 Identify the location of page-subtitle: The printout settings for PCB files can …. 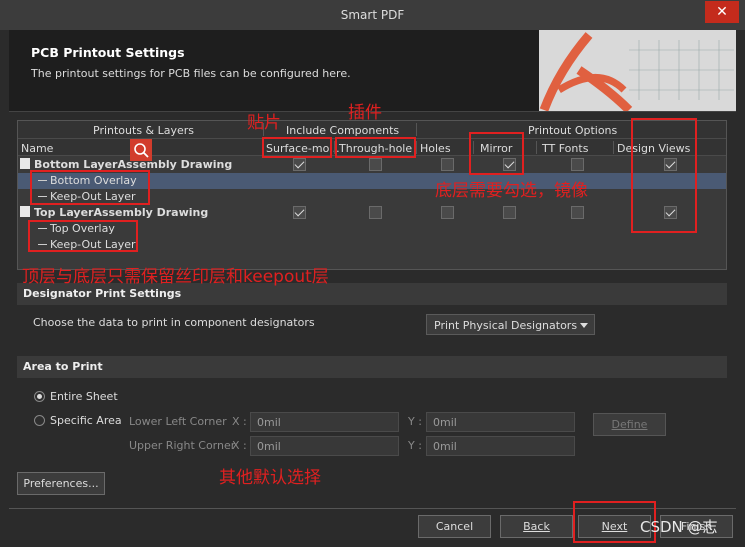
(191, 73).